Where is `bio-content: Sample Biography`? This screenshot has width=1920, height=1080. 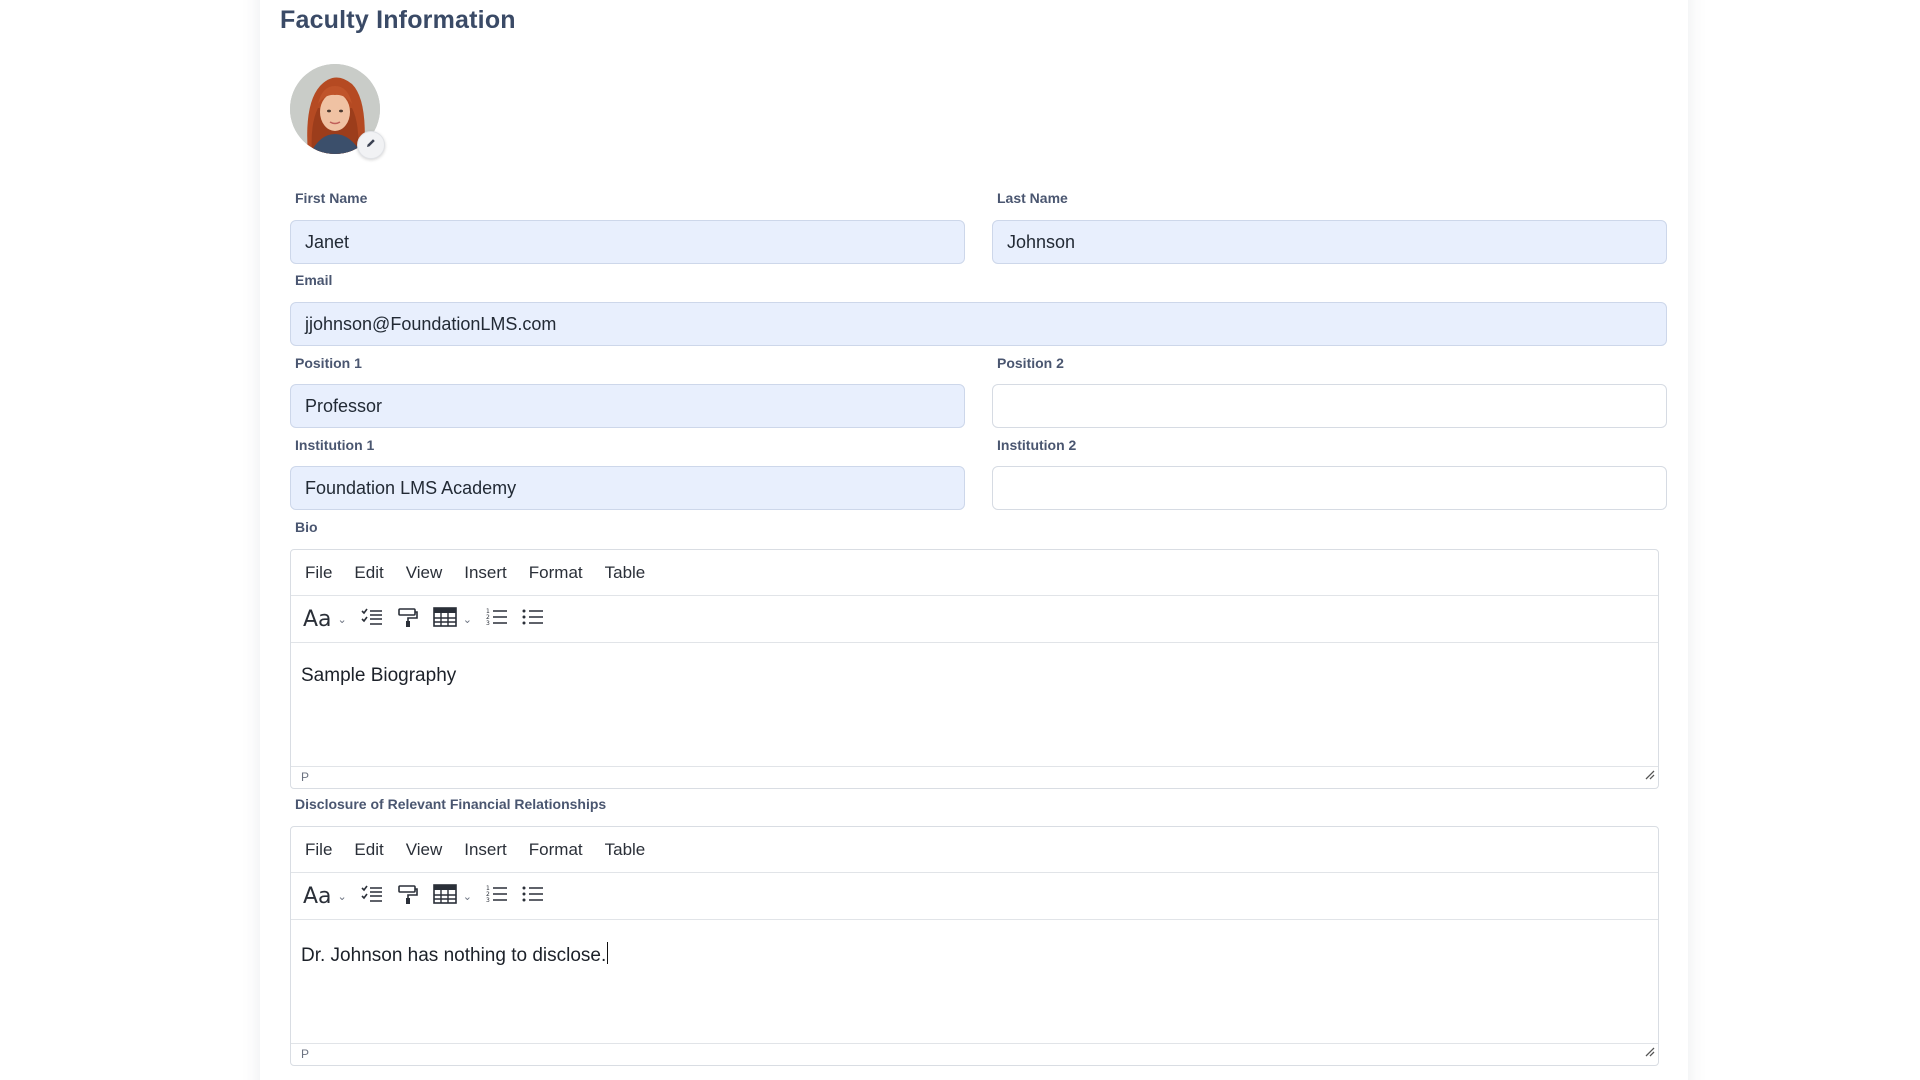
bio-content: Sample Biography is located at coordinates (974, 704).